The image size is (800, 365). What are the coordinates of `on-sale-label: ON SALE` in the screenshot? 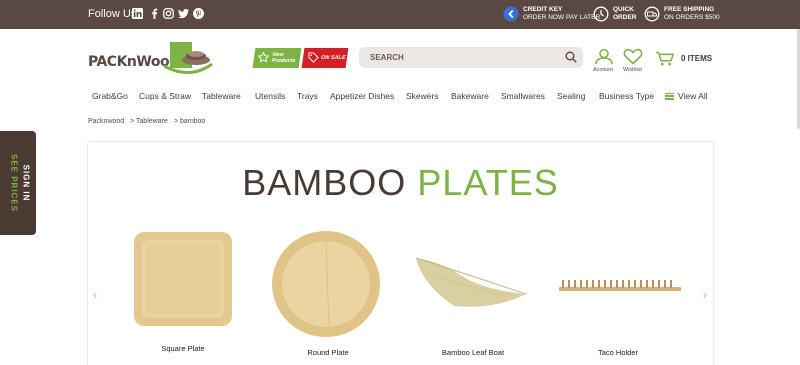 It's located at (333, 58).